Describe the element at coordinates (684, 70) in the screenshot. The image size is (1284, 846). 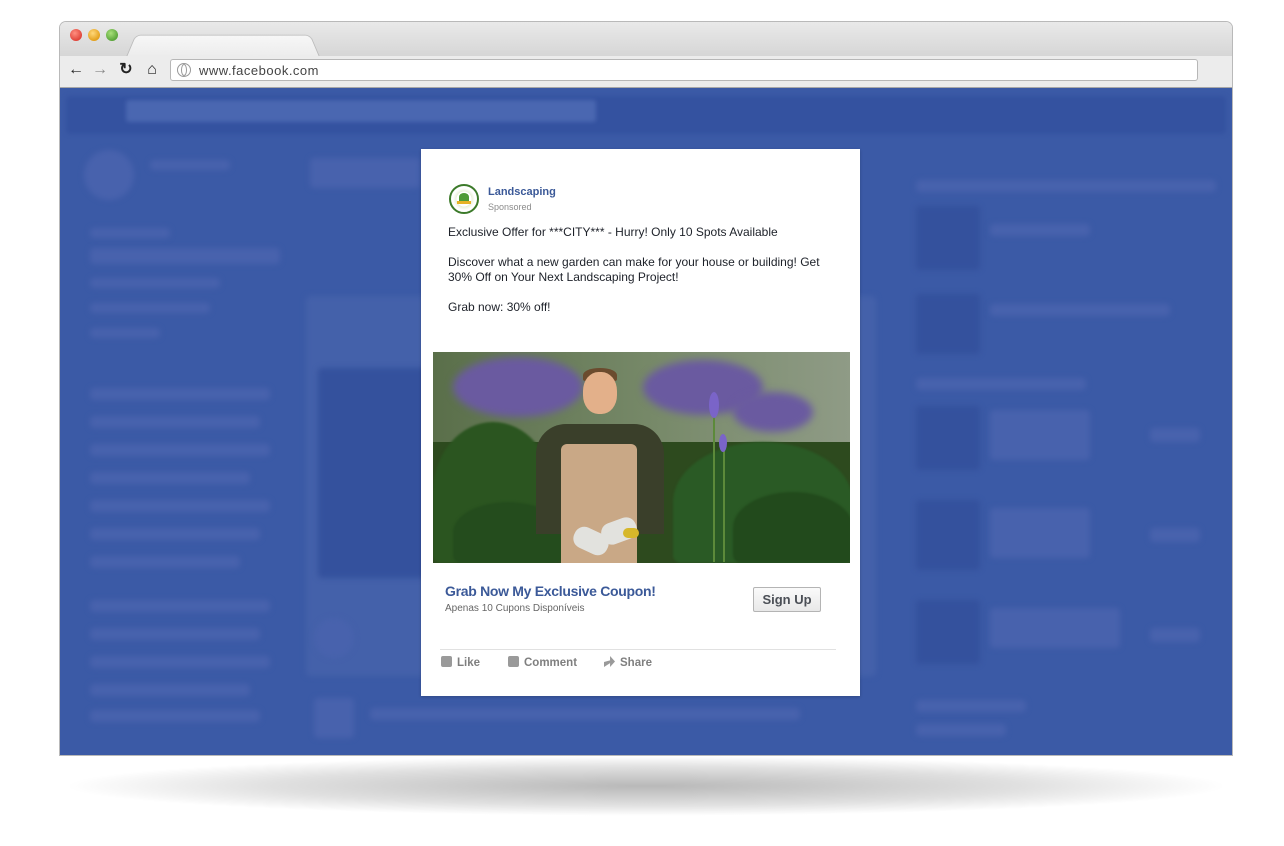
I see `address-bar: www.facebook.com` at that location.